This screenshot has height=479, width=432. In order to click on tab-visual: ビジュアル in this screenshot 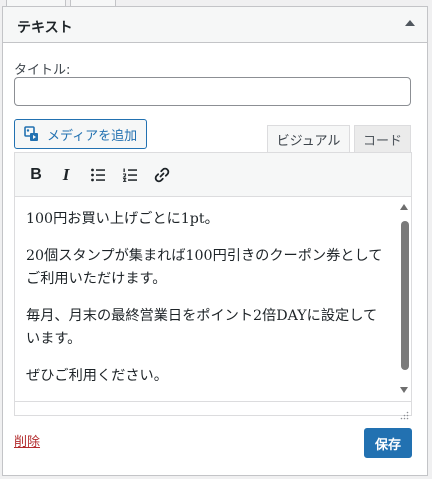, I will do `click(308, 139)`.